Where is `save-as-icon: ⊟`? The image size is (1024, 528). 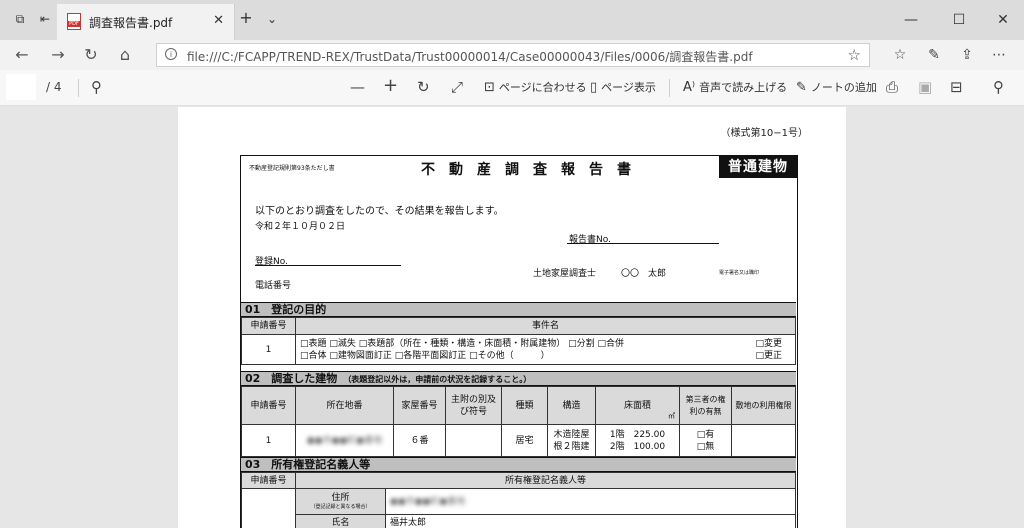 save-as-icon: ⊟ is located at coordinates (956, 87).